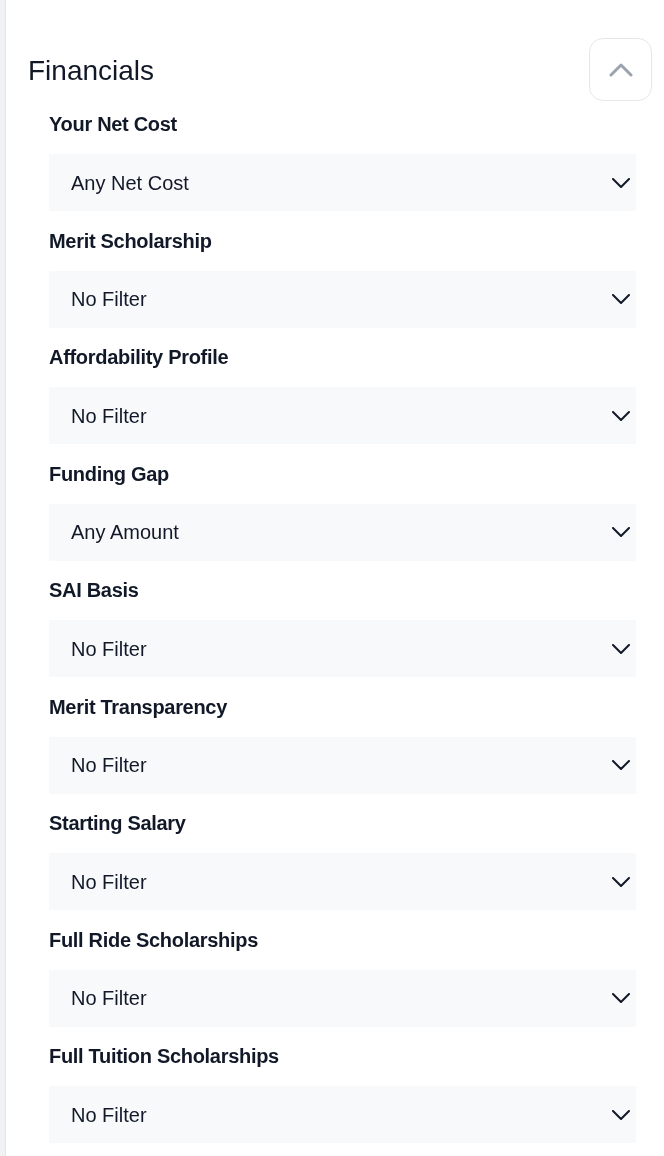 The width and height of the screenshot is (664, 1156). What do you see at coordinates (138, 707) in the screenshot?
I see `filter-label: Merit Transparency` at bounding box center [138, 707].